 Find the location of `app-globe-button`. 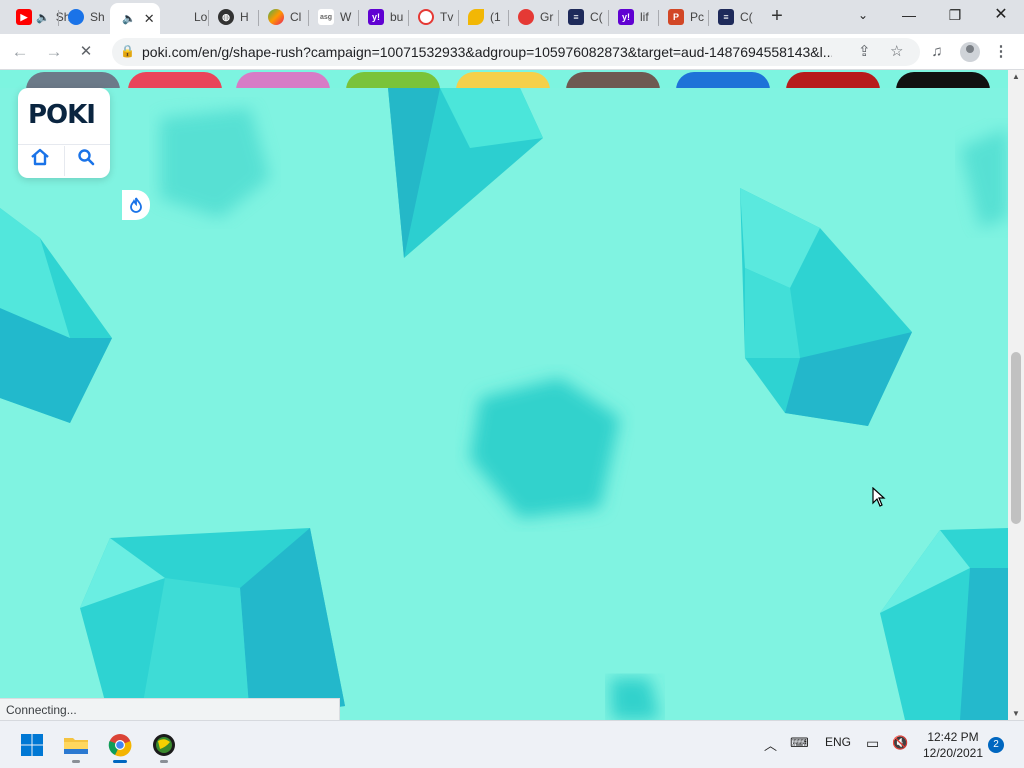

app-globe-button is located at coordinates (164, 746).